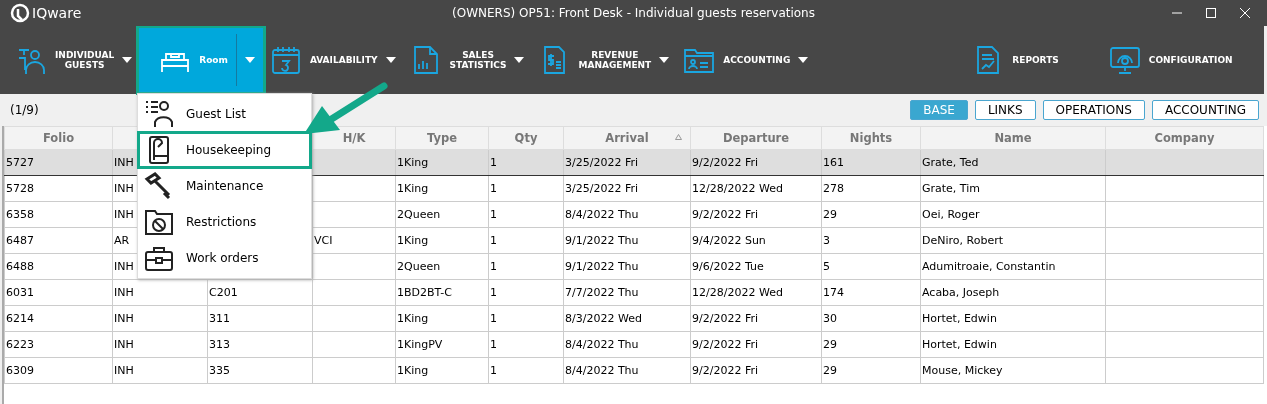 Image resolution: width=1267 pixels, height=404 pixels. I want to click on table-cell: 6309, so click(58, 370).